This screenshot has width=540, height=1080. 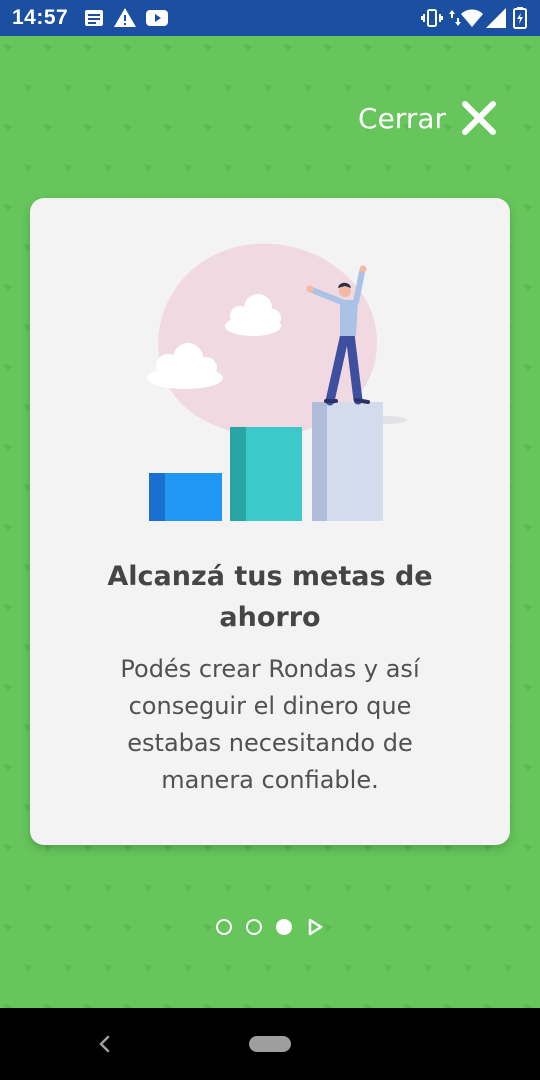 What do you see at coordinates (520, 18) in the screenshot?
I see `battery-charging-icon` at bounding box center [520, 18].